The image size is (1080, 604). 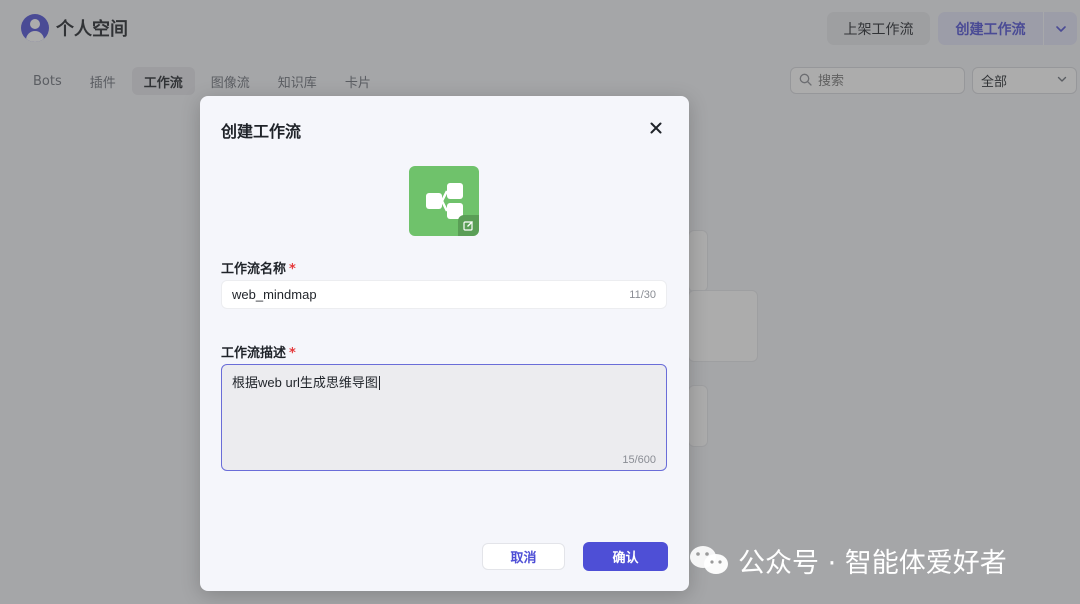 I want to click on name-char-counter: 11/30, so click(x=642, y=294).